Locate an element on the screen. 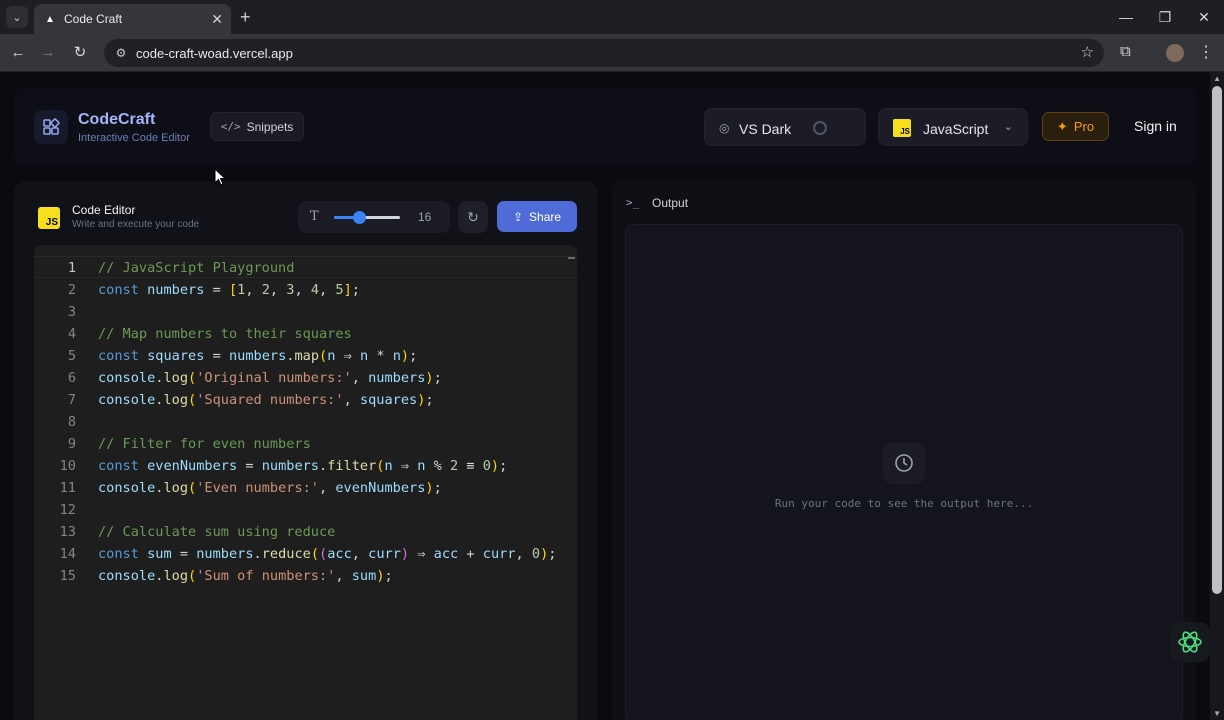 The width and height of the screenshot is (1224, 720). brand-name: CodeCraft is located at coordinates (116, 120).